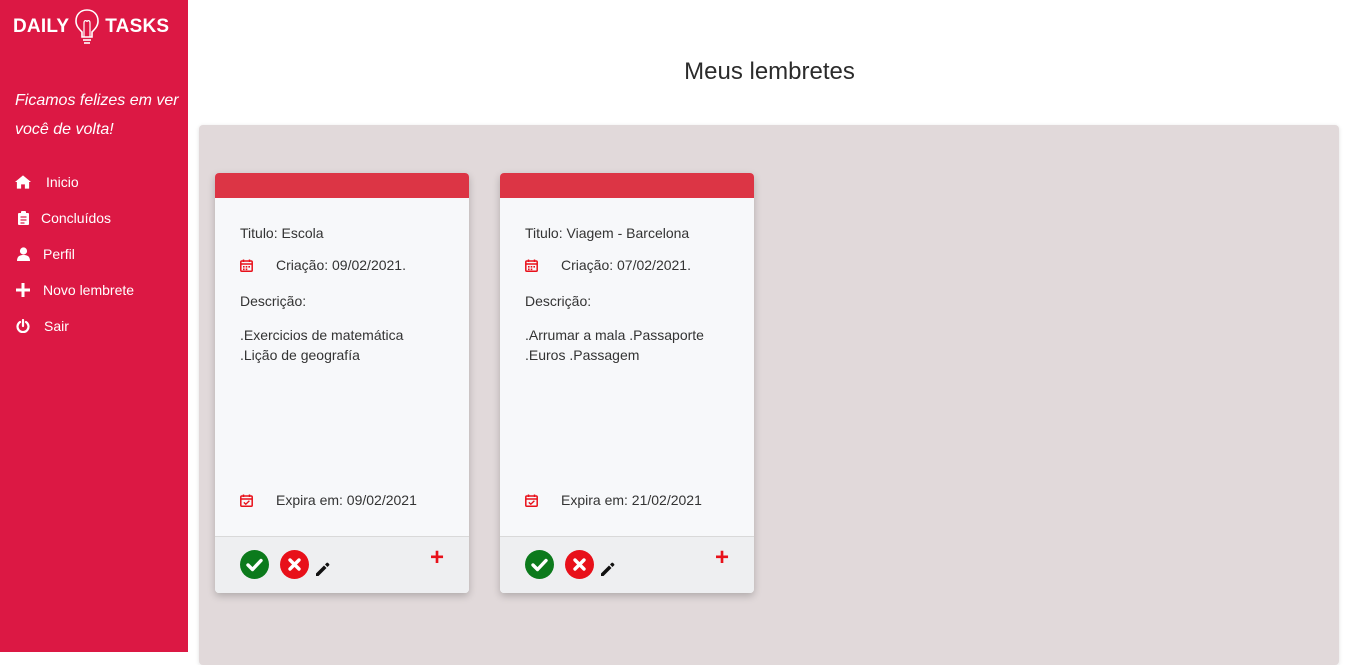 The image size is (1351, 665). What do you see at coordinates (23, 254) in the screenshot?
I see `user-icon` at bounding box center [23, 254].